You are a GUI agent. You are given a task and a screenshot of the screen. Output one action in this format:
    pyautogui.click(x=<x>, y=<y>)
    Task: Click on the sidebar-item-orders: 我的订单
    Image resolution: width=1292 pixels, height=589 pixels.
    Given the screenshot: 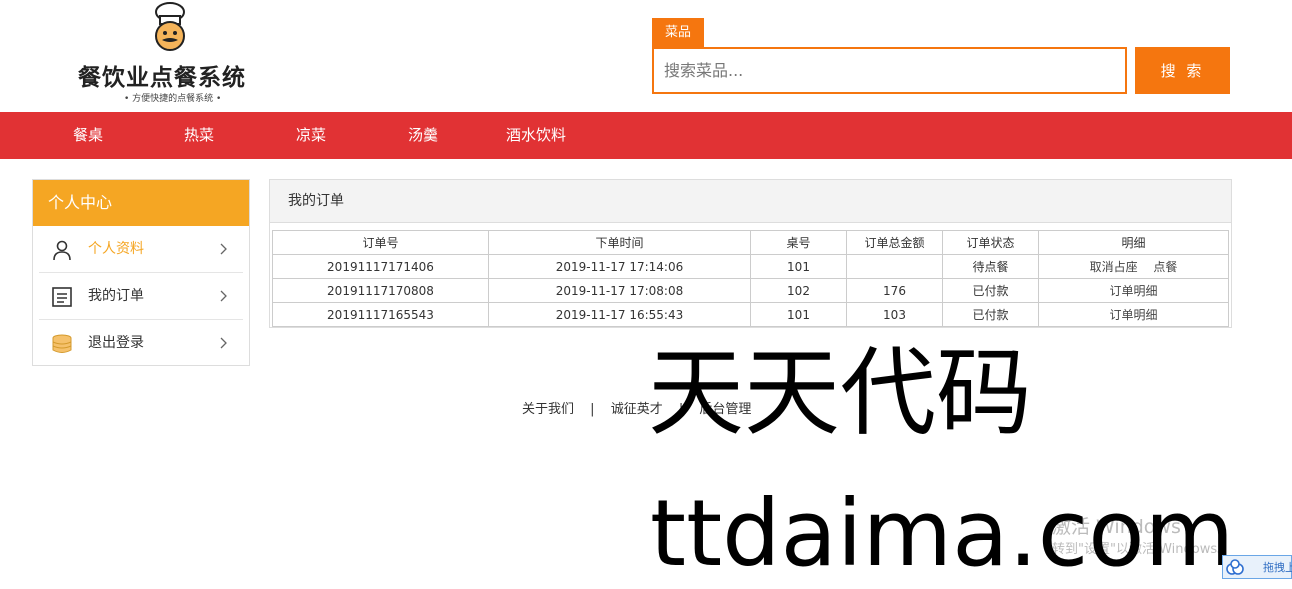 What is the action you would take?
    pyautogui.click(x=141, y=296)
    